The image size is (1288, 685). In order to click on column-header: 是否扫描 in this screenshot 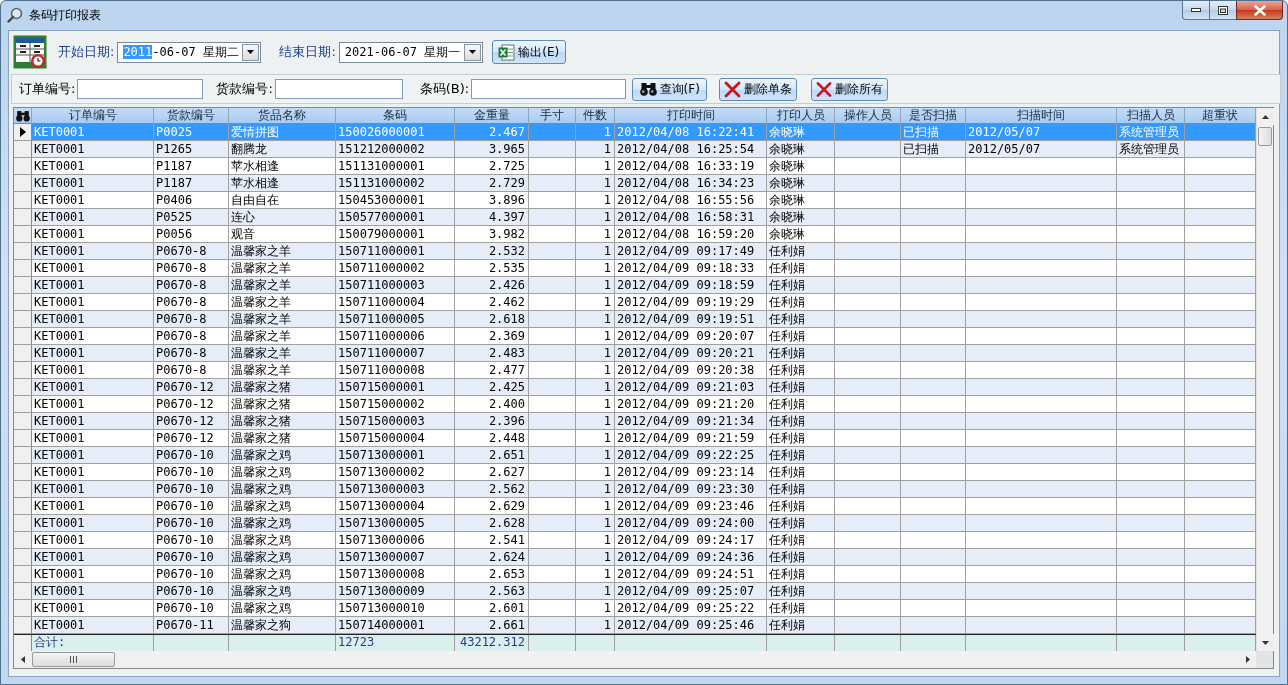, I will do `click(933, 116)`.